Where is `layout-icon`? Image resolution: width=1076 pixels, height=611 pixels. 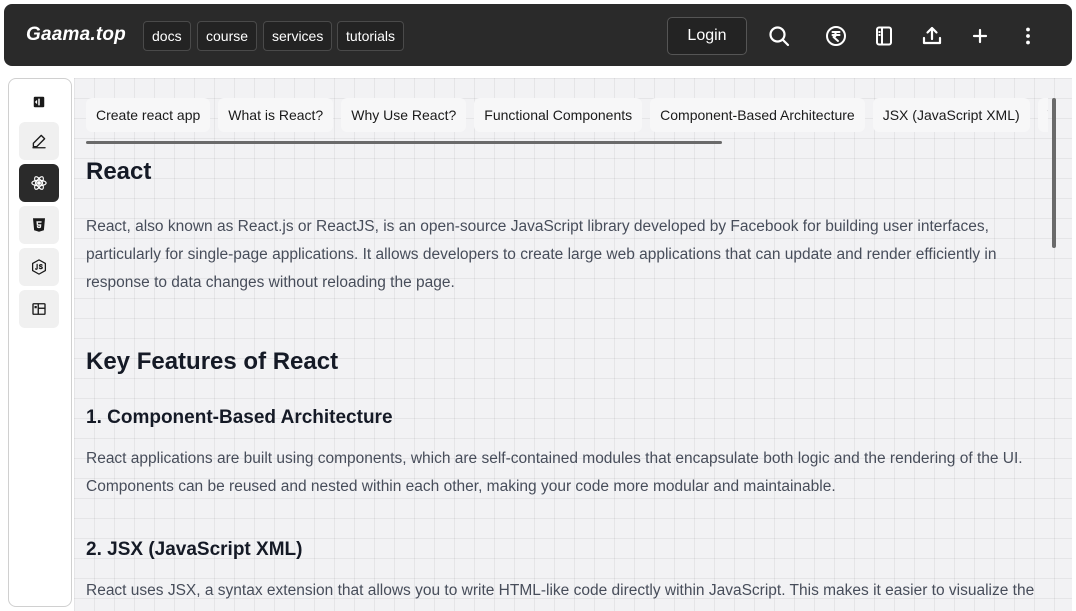
layout-icon is located at coordinates (39, 309).